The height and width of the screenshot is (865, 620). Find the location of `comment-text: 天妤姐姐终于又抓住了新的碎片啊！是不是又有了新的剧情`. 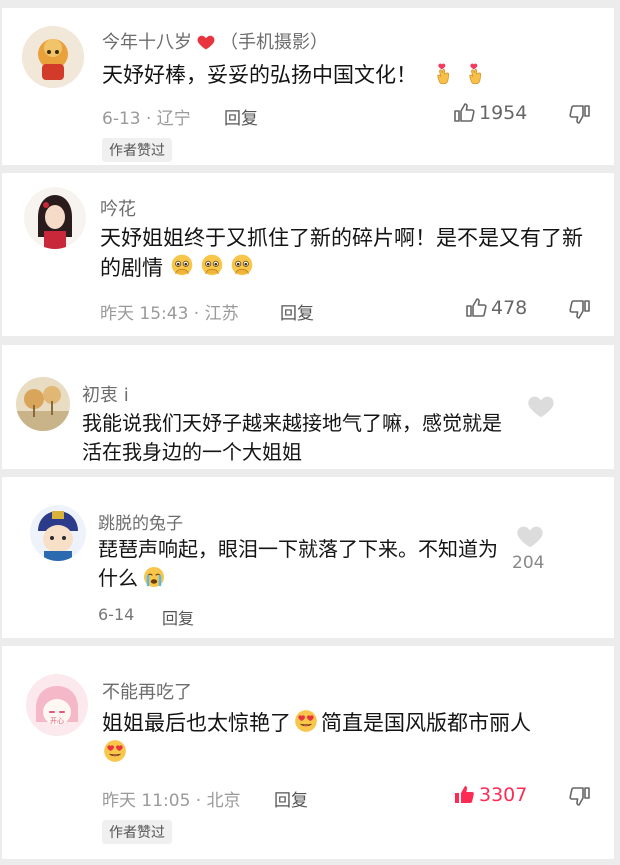

comment-text: 天妤姐姐终于又抓住了新的碎片啊！是不是又有了新的剧情 is located at coordinates (344, 253).